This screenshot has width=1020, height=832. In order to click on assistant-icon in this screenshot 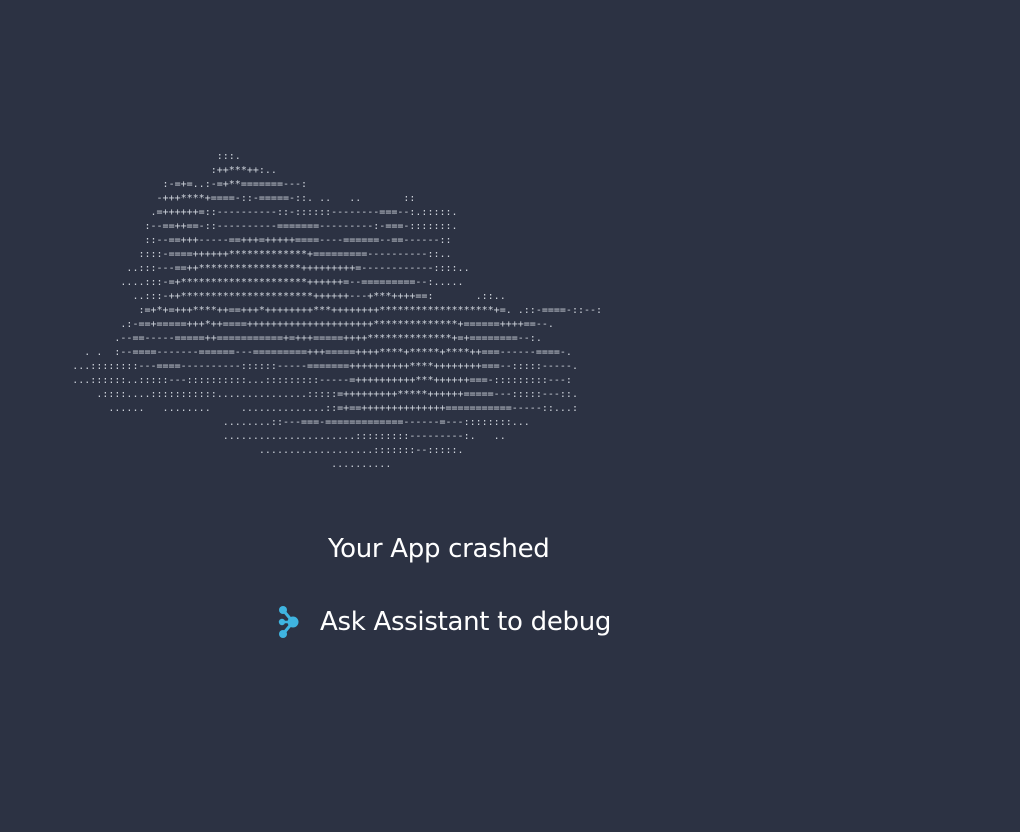, I will do `click(289, 622)`.